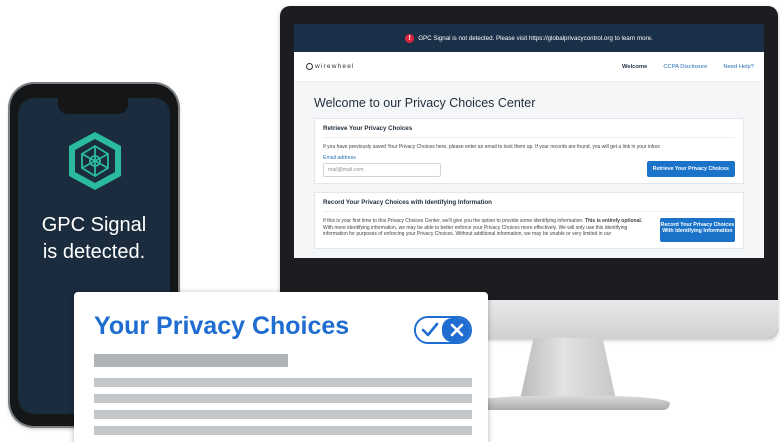  I want to click on site-logo: wirewheel, so click(330, 66).